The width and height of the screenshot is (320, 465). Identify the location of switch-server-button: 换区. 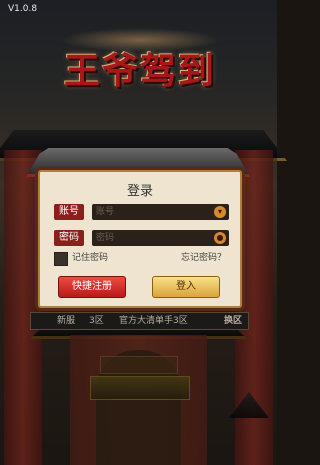
(233, 321).